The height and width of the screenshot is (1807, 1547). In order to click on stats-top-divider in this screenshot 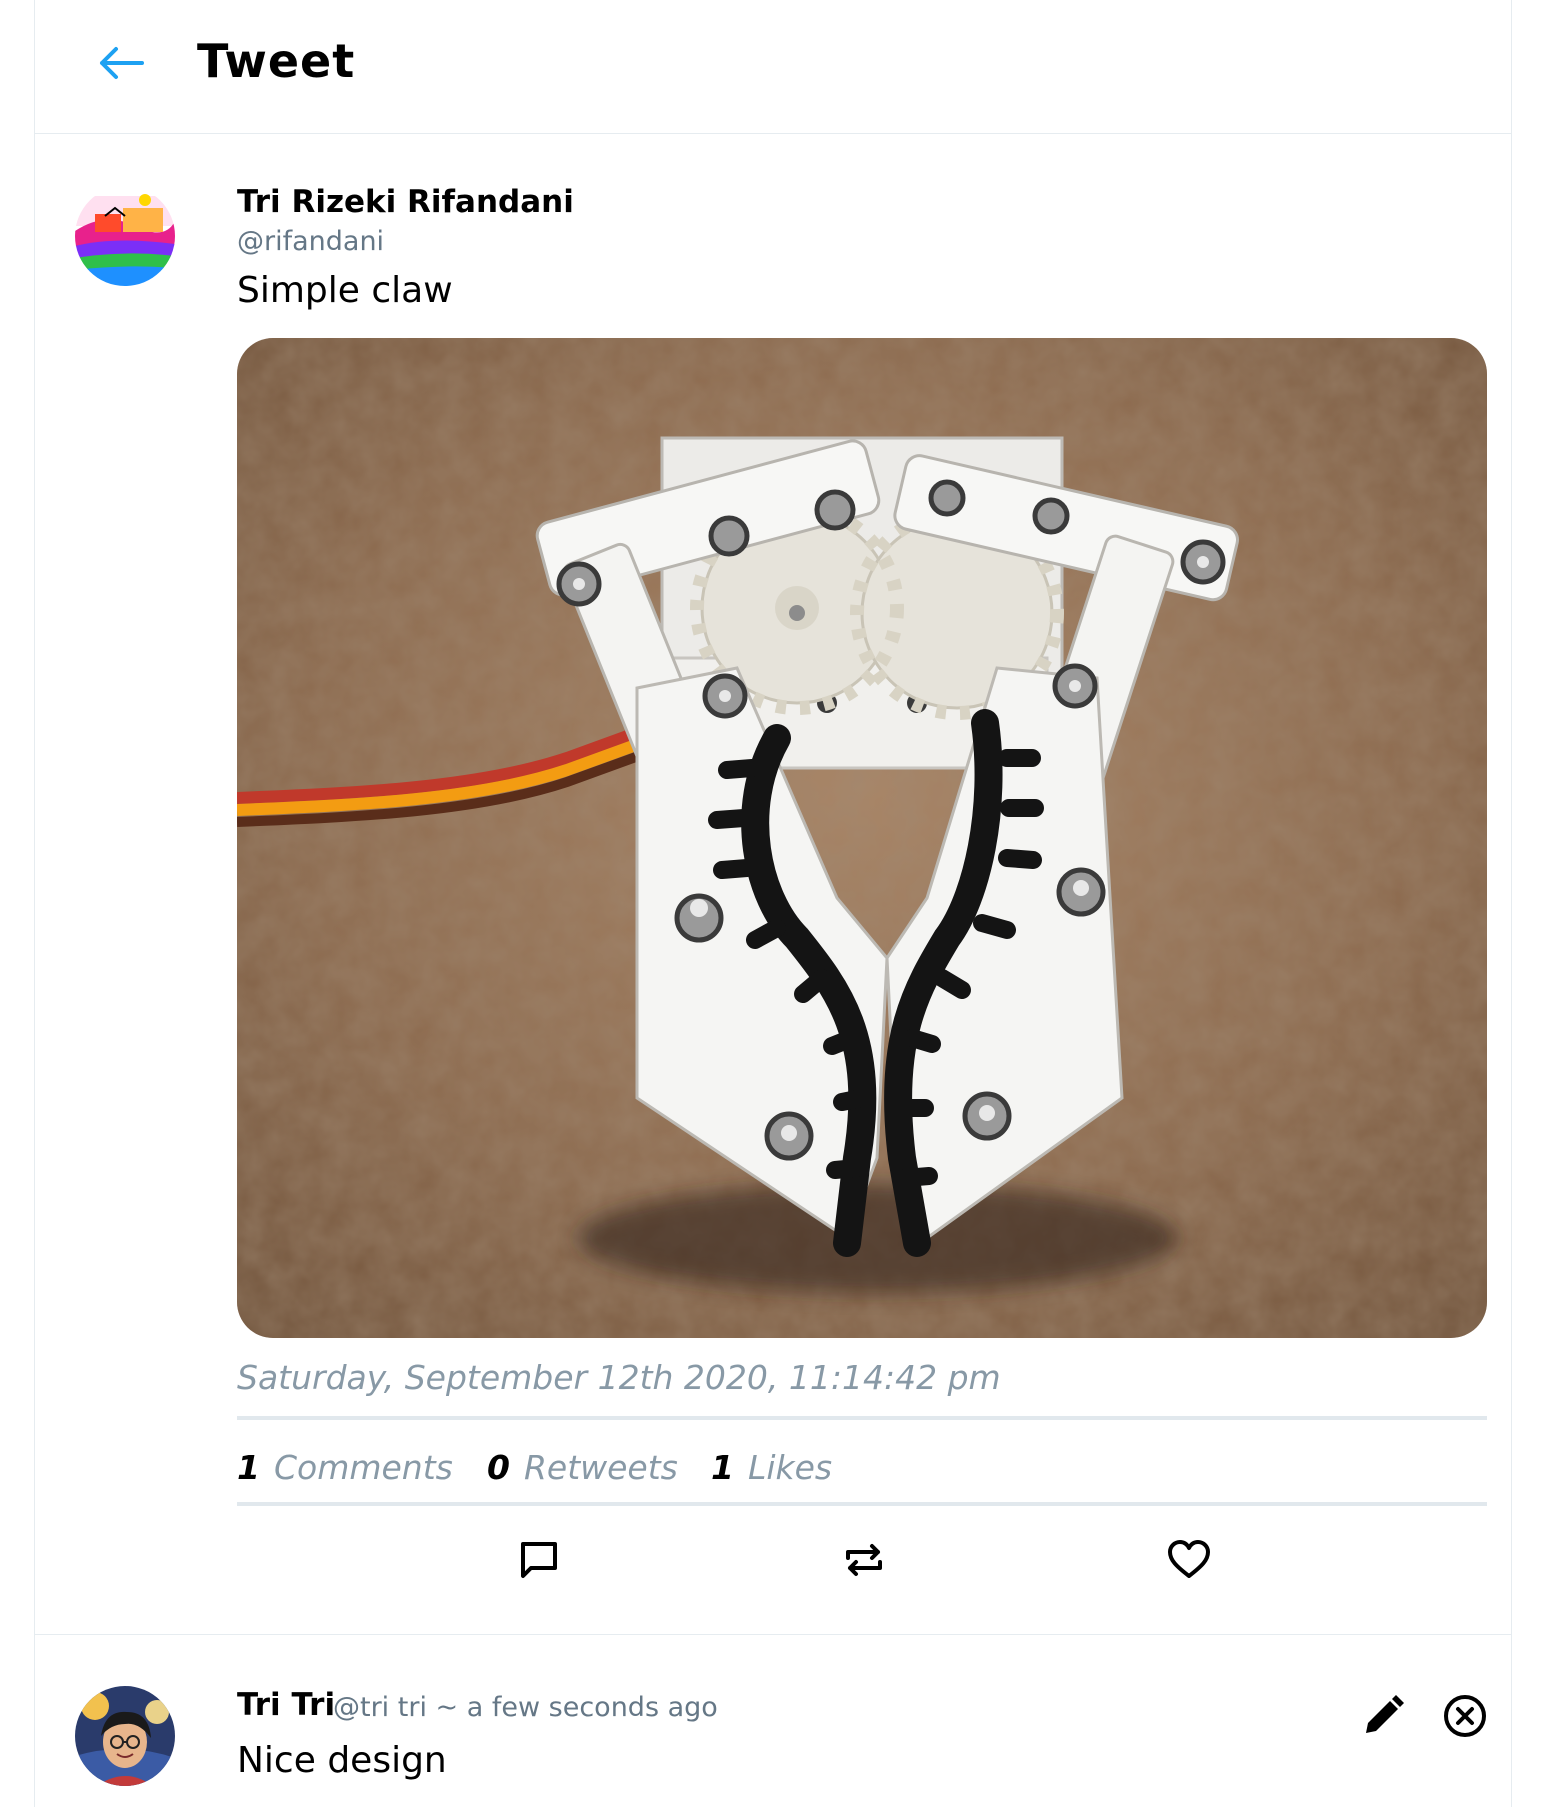, I will do `click(862, 1418)`.